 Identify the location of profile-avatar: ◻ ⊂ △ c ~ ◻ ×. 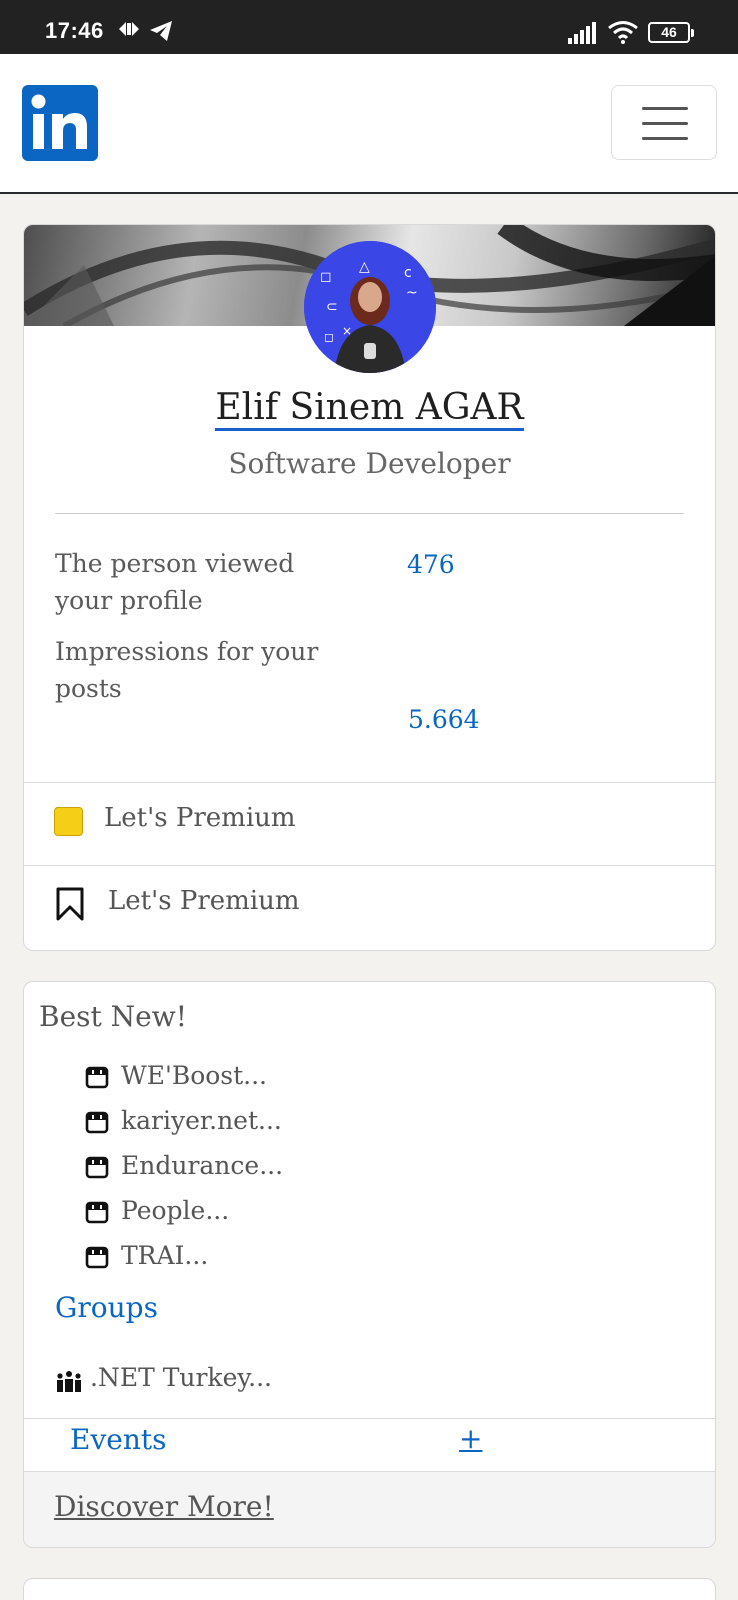
(370, 307).